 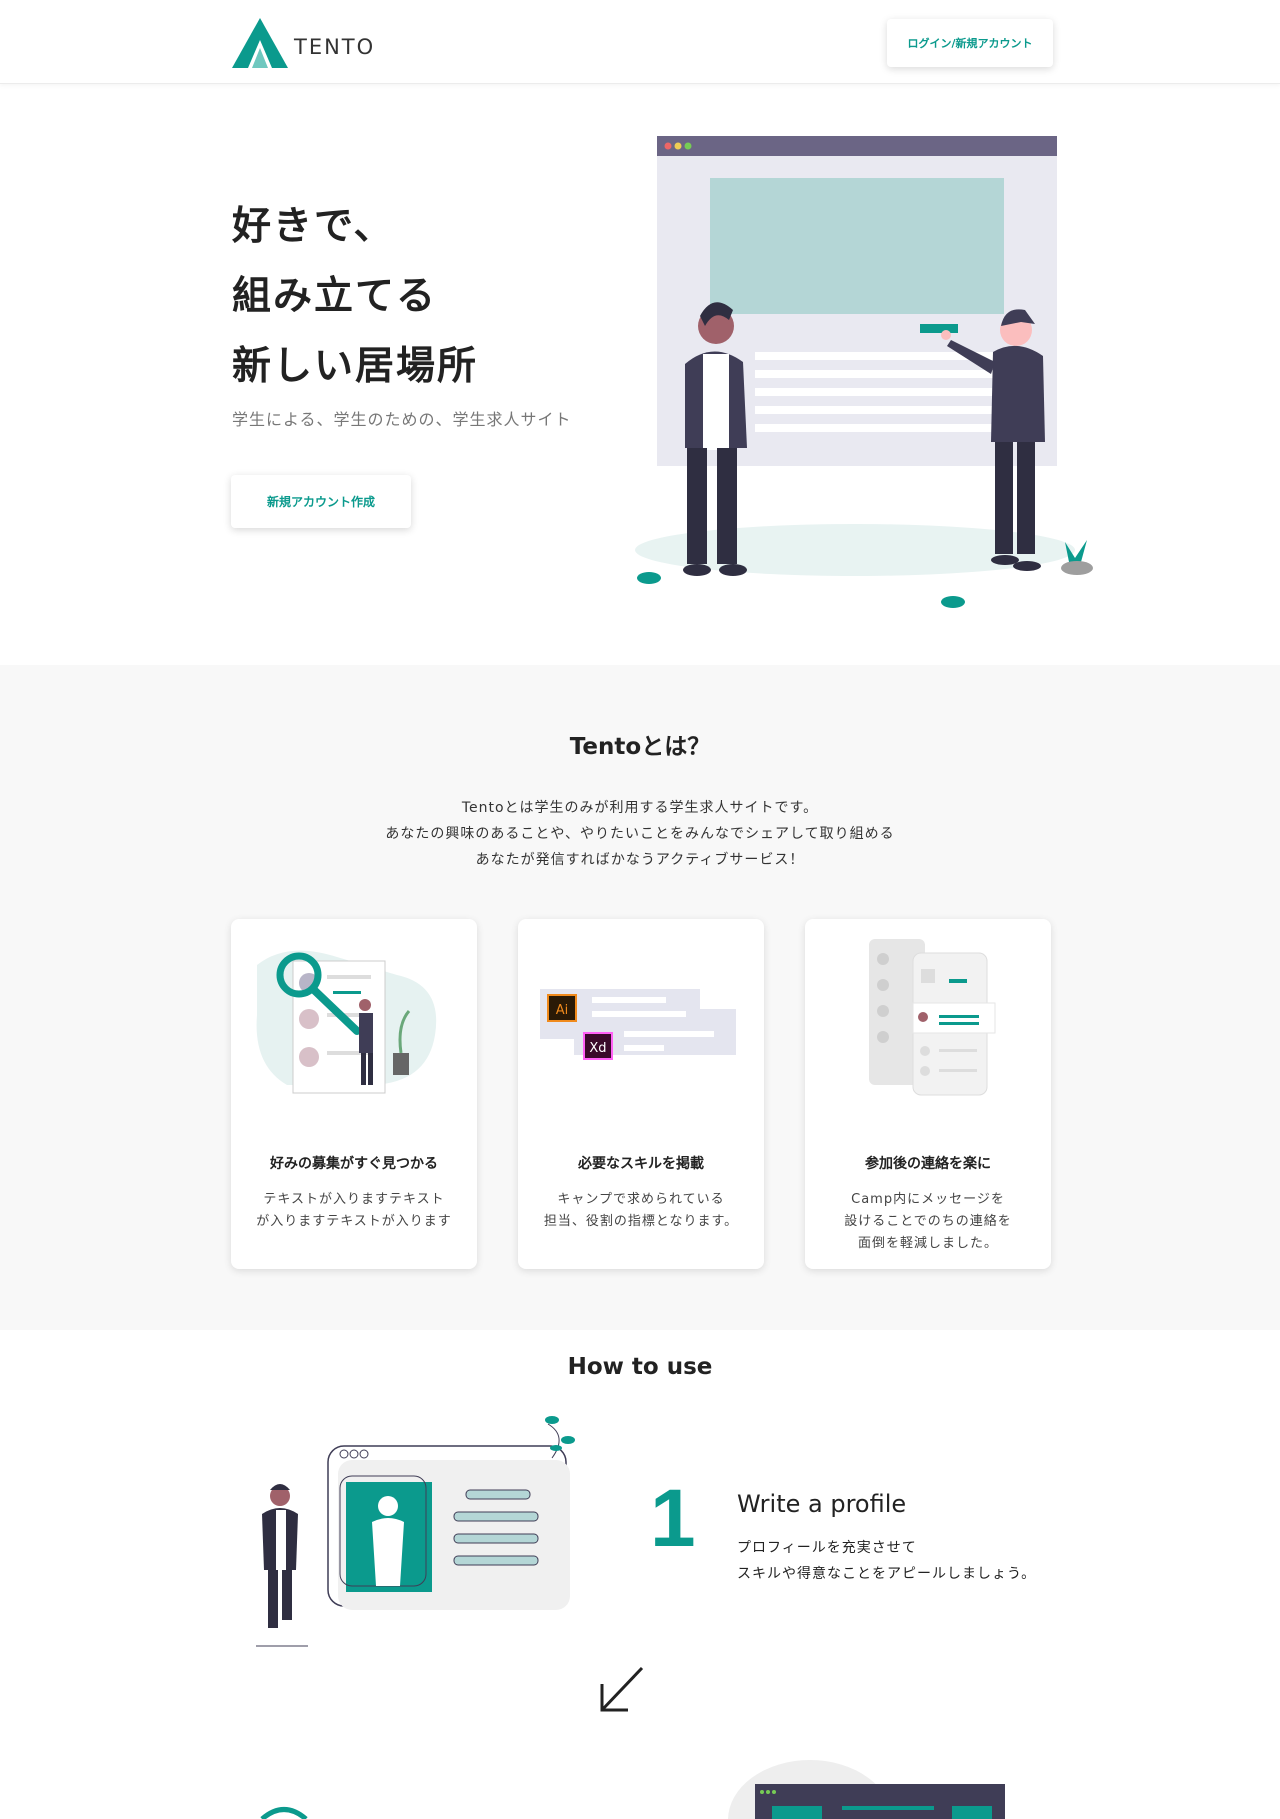 What do you see at coordinates (928, 1164) in the screenshot?
I see `feature-card-title: 参加後の連絡を楽に` at bounding box center [928, 1164].